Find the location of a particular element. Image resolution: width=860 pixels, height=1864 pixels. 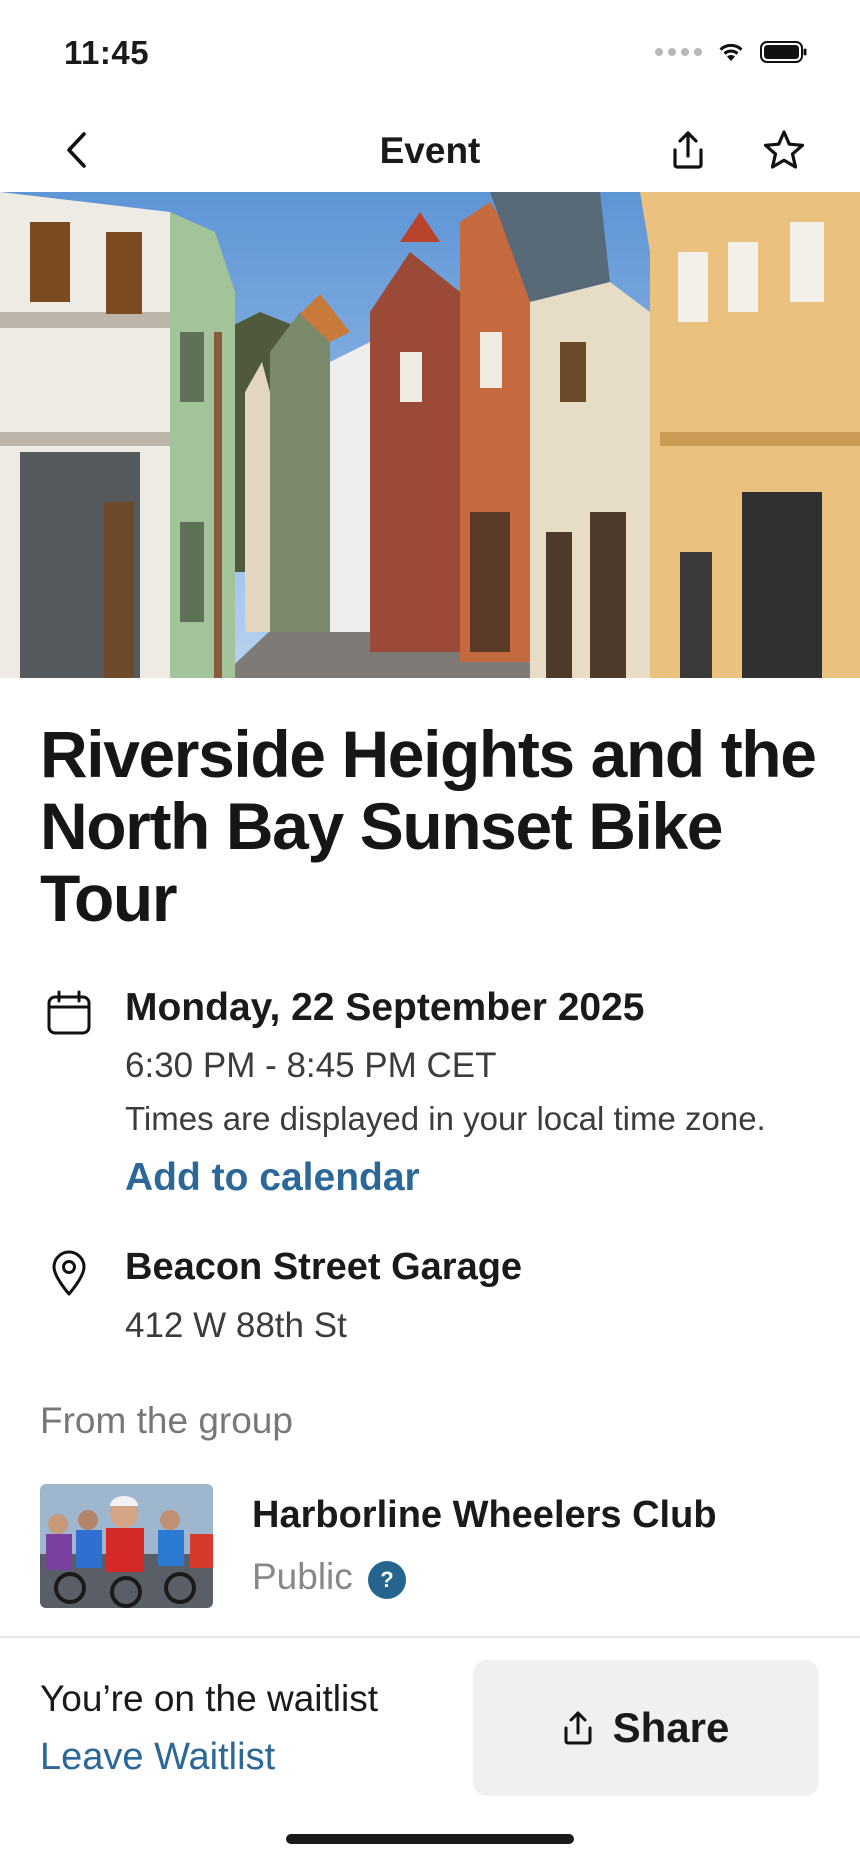

share-button: Share is located at coordinates (646, 1728).